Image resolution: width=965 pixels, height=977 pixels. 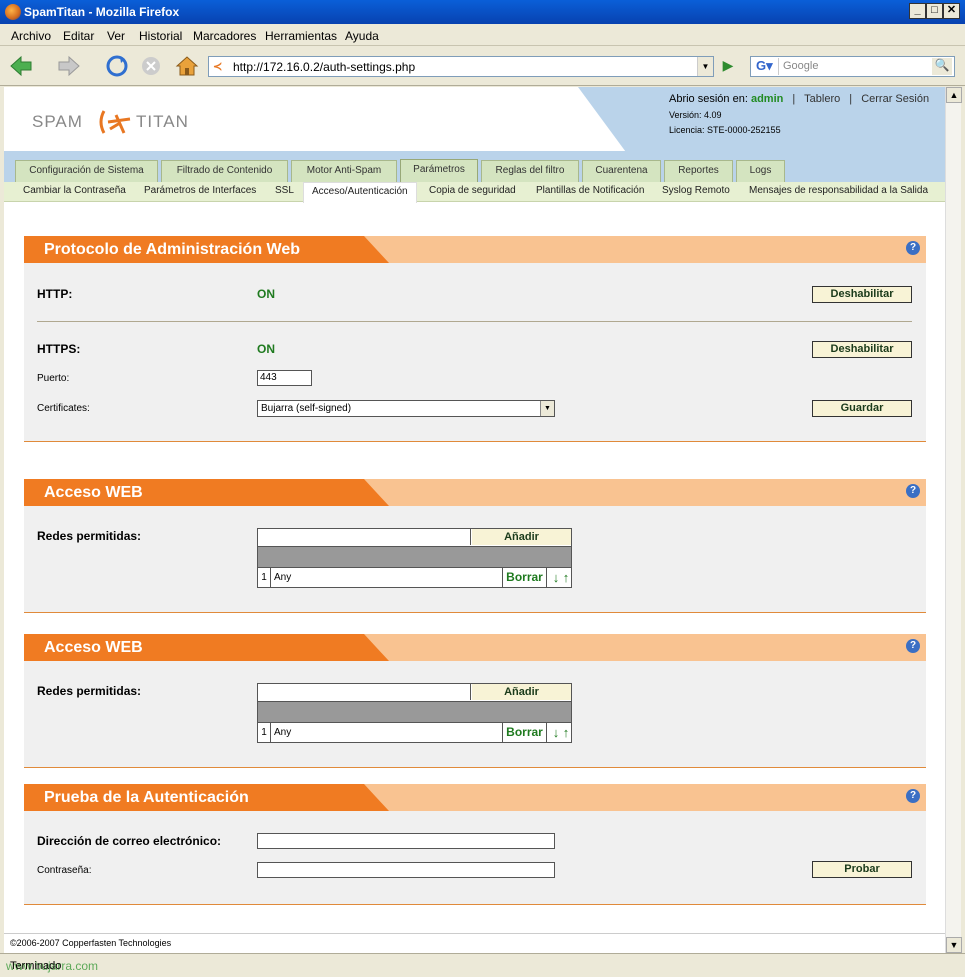 I want to click on https-disable-button: Deshabilitar, so click(x=862, y=349).